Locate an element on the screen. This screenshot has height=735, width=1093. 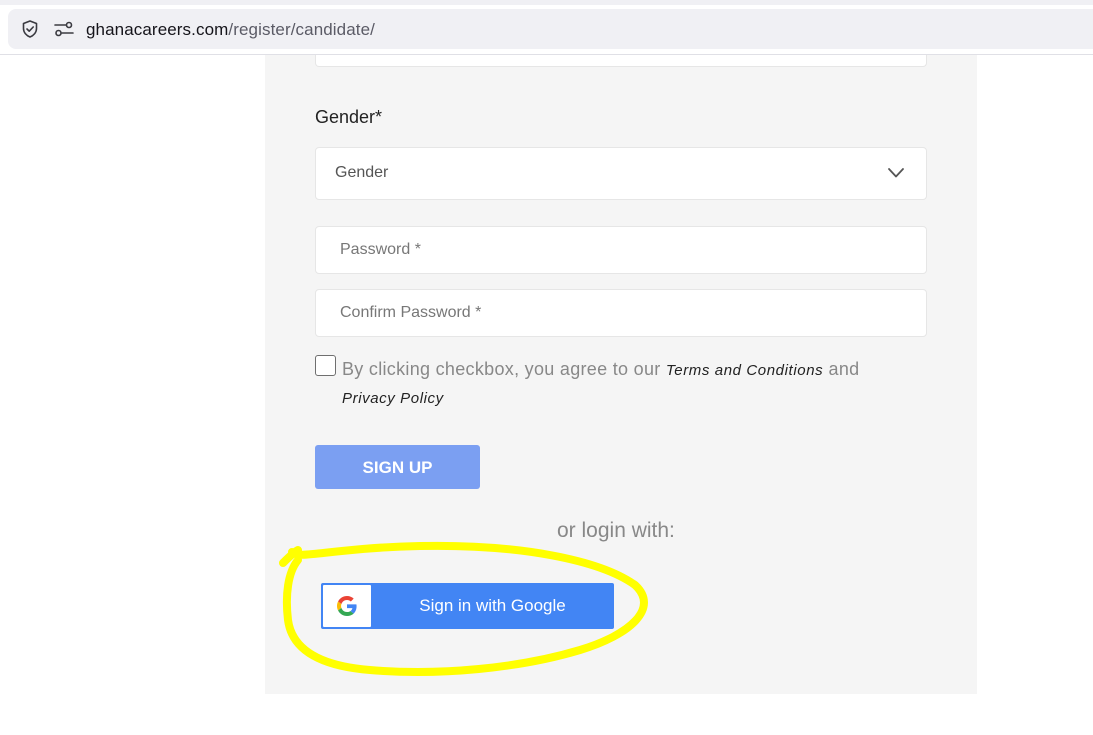
terms-link: Terms and Conditions is located at coordinates (744, 370).